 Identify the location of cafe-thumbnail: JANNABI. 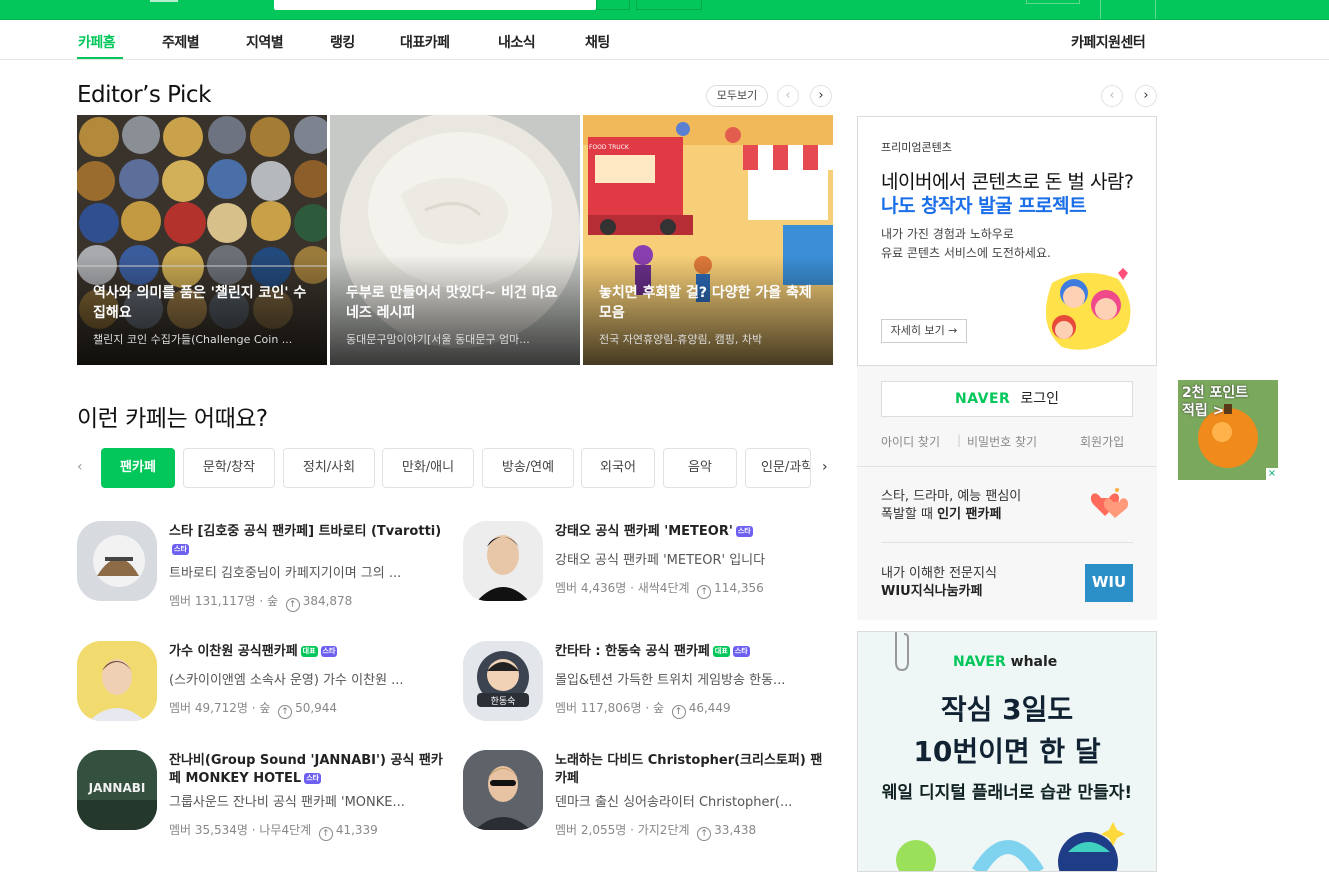
(117, 790).